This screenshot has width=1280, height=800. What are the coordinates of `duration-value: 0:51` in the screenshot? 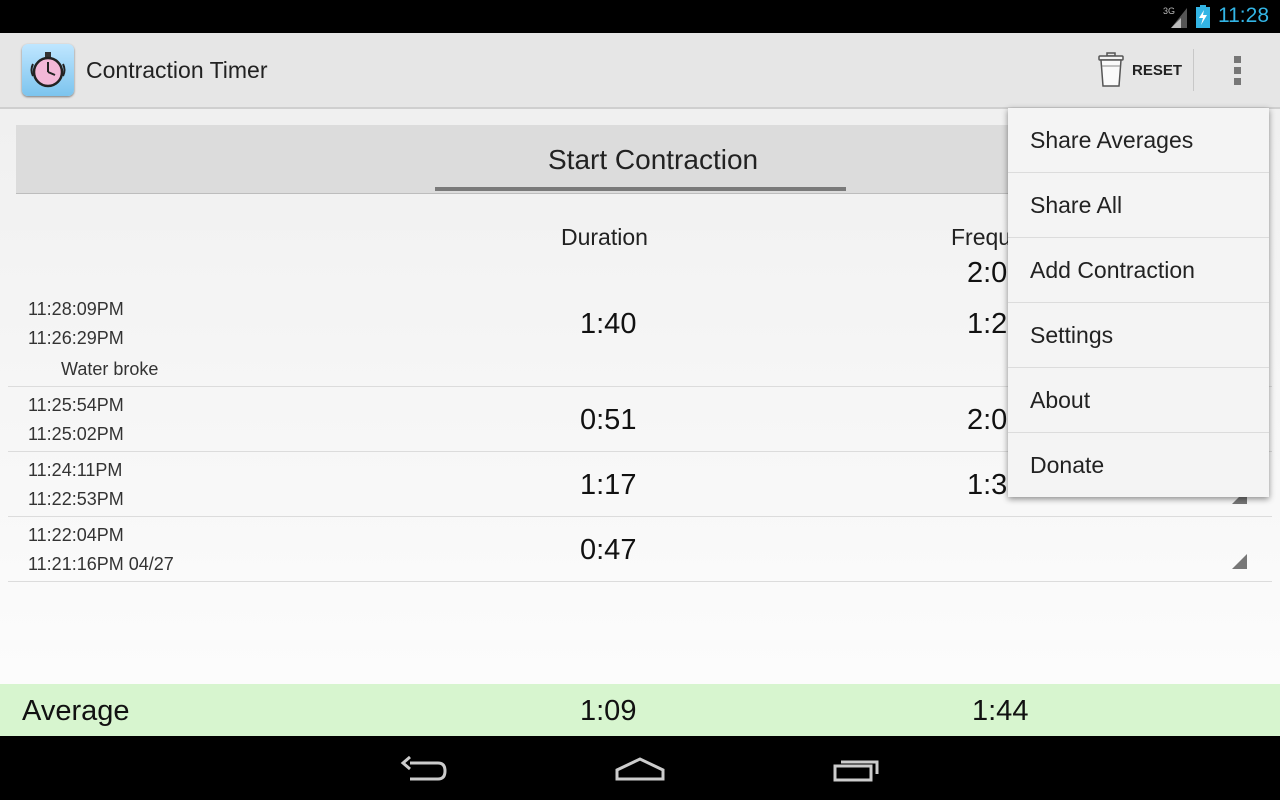 It's located at (608, 420).